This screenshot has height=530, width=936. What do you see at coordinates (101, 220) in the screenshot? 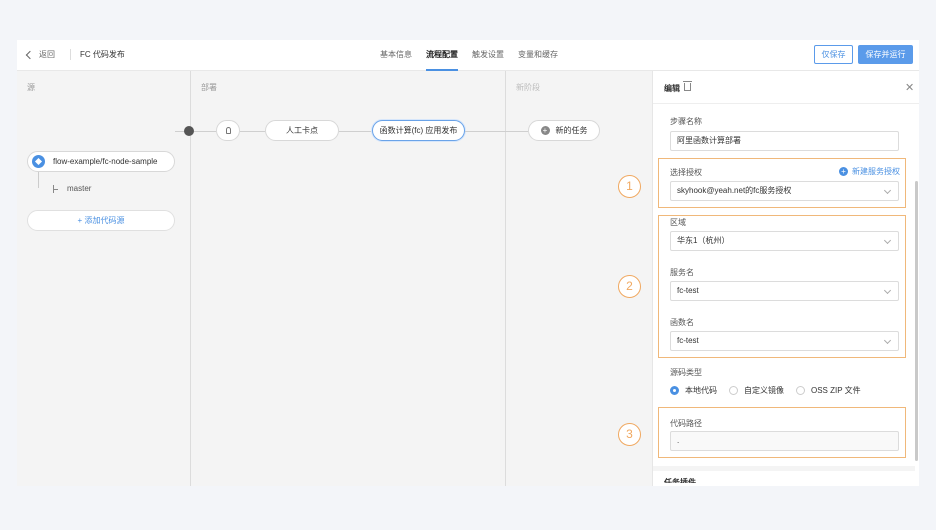
I see `add-source-button: + 添加代码源` at bounding box center [101, 220].